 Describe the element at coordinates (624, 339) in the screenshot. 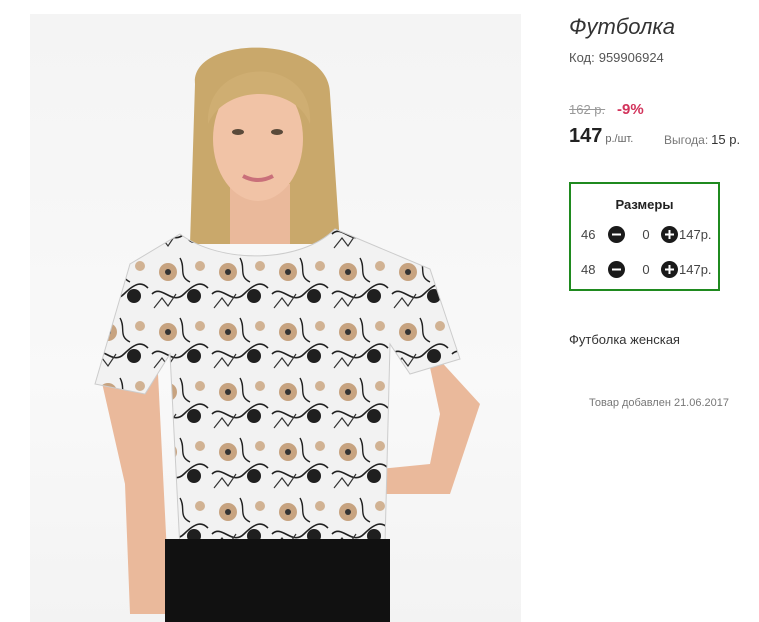

I see `product-description: Футболка женская` at that location.